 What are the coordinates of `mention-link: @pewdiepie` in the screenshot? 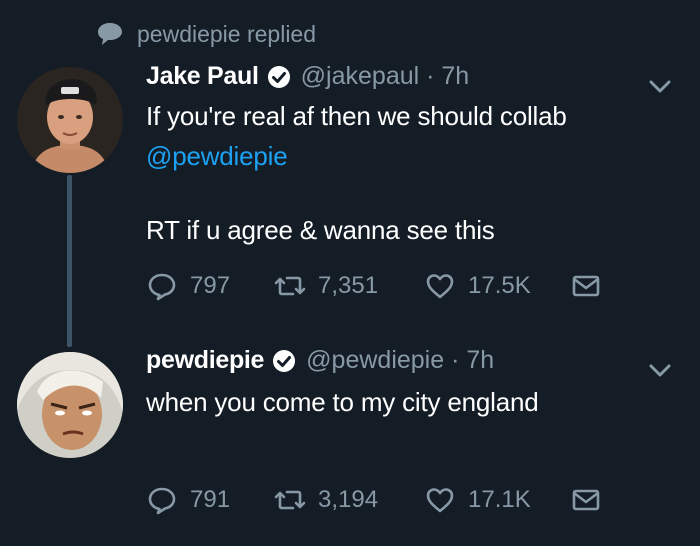 It's located at (217, 156).